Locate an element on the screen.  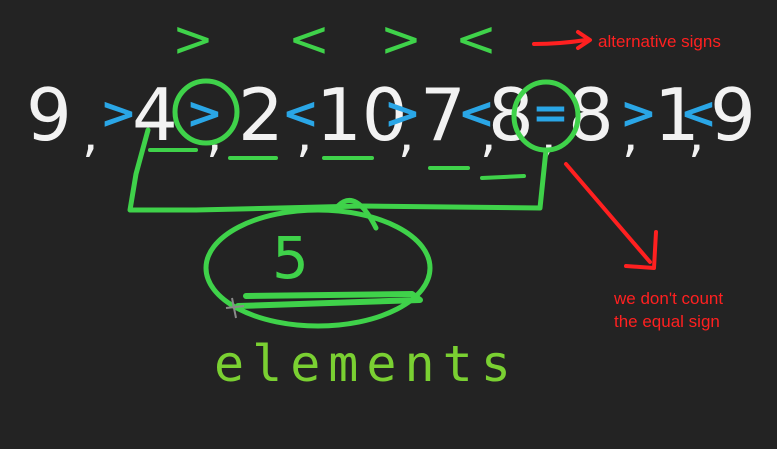
underline-mark is located at coordinates (503, 177).